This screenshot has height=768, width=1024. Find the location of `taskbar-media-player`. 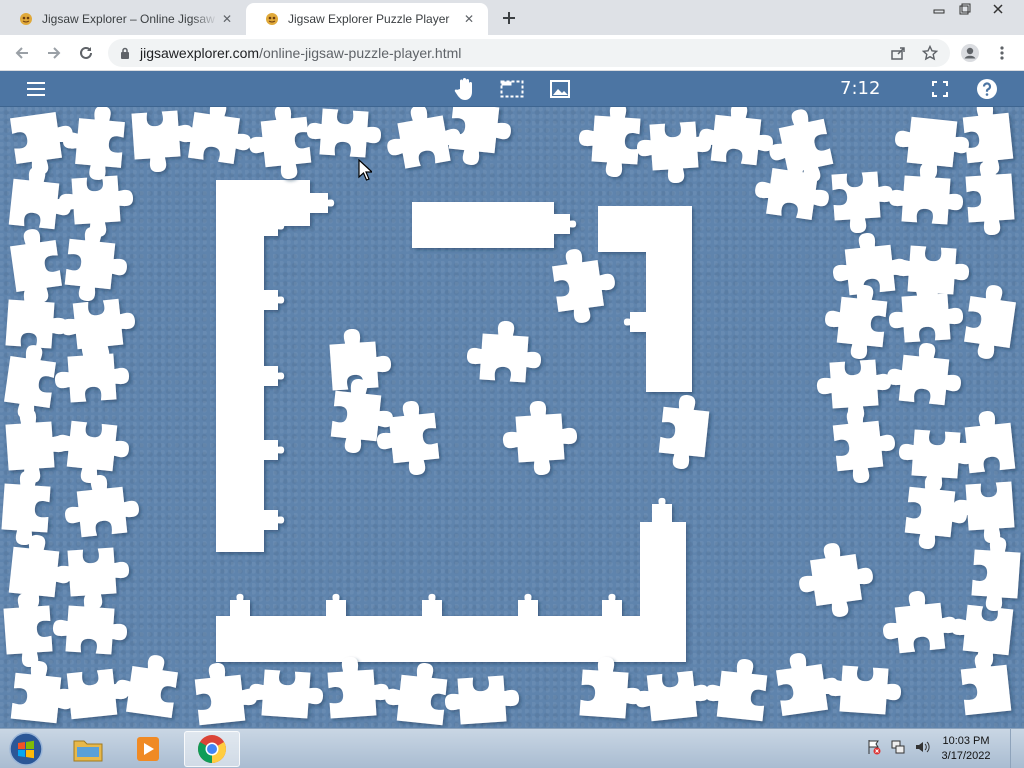

taskbar-media-player is located at coordinates (148, 749).